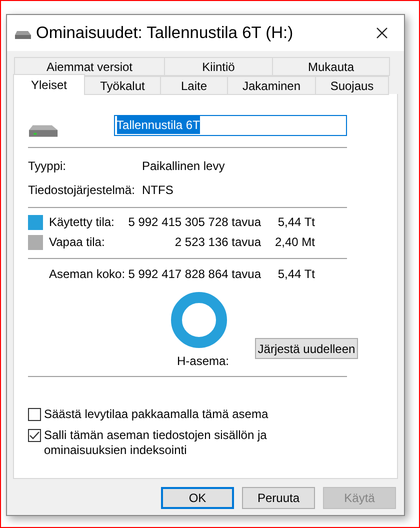 The width and height of the screenshot is (420, 528). I want to click on byte-count: 5 992 415 305 728 tavua, so click(194, 222).